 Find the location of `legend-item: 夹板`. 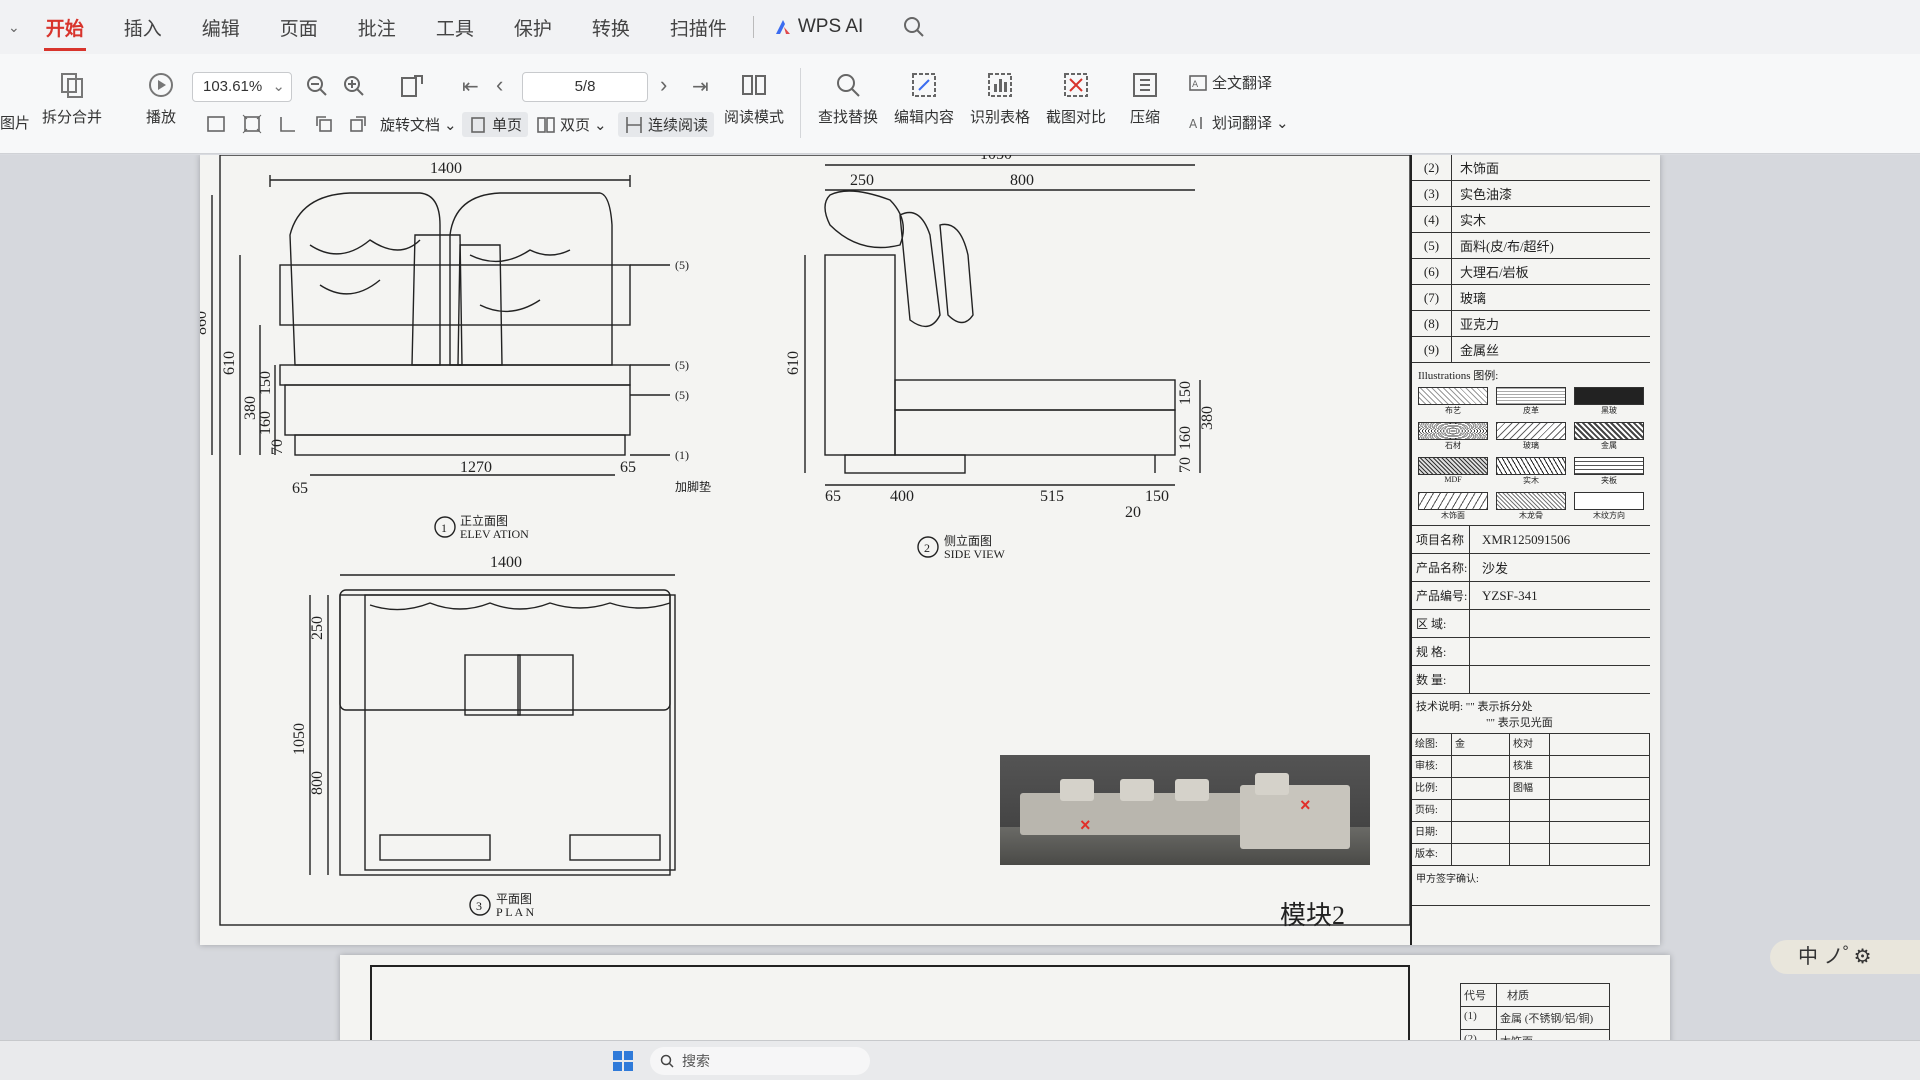

legend-item: 夹板 is located at coordinates (1609, 471).